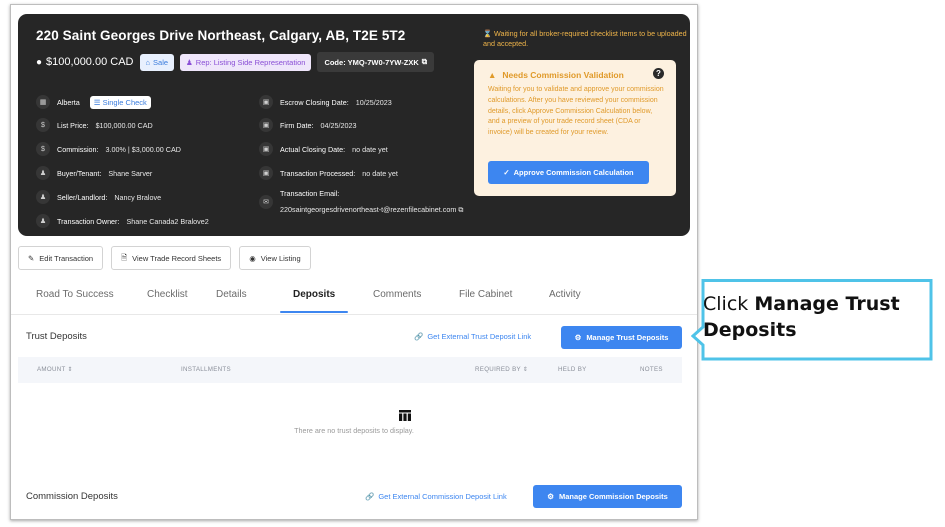 The width and height of the screenshot is (945, 527). Describe the element at coordinates (479, 336) in the screenshot. I see `trust-deposit-link-label: Get External Trust Deposit Link` at that location.